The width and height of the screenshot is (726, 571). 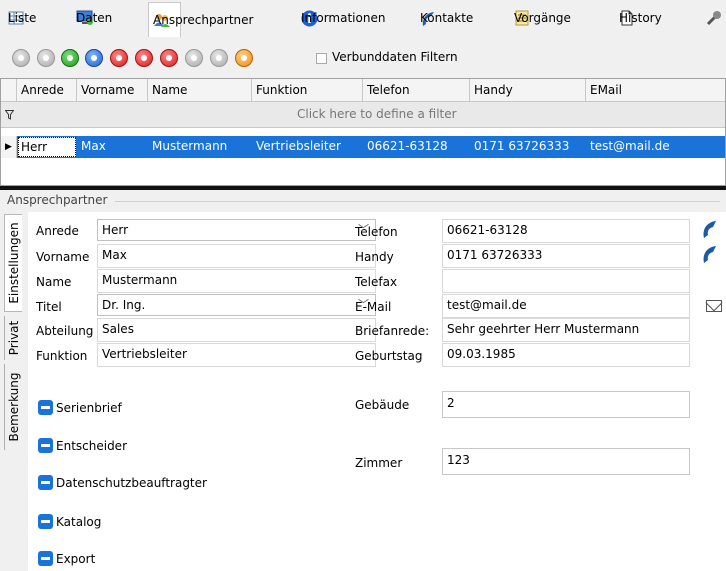 What do you see at coordinates (57, 200) in the screenshot?
I see `section-title: Ansprechpartner` at bounding box center [57, 200].